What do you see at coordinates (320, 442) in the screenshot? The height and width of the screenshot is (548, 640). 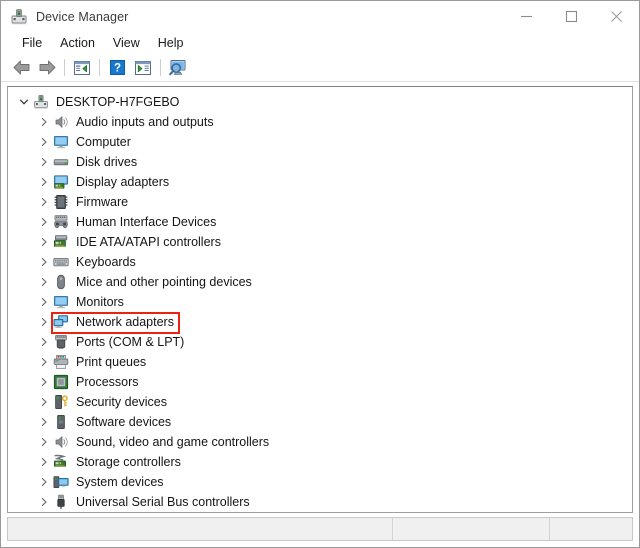 I see `tree-item-sound-video-and-game-controllers: Sound, video and game controllers` at bounding box center [320, 442].